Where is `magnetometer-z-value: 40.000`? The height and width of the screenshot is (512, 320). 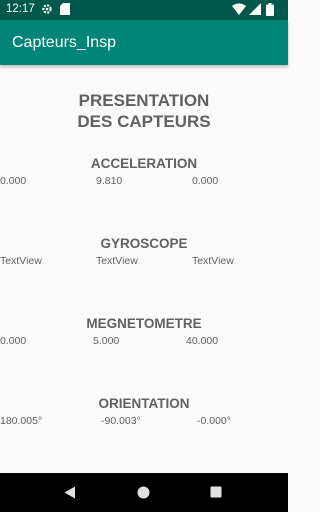 magnetometer-z-value: 40.000 is located at coordinates (202, 341).